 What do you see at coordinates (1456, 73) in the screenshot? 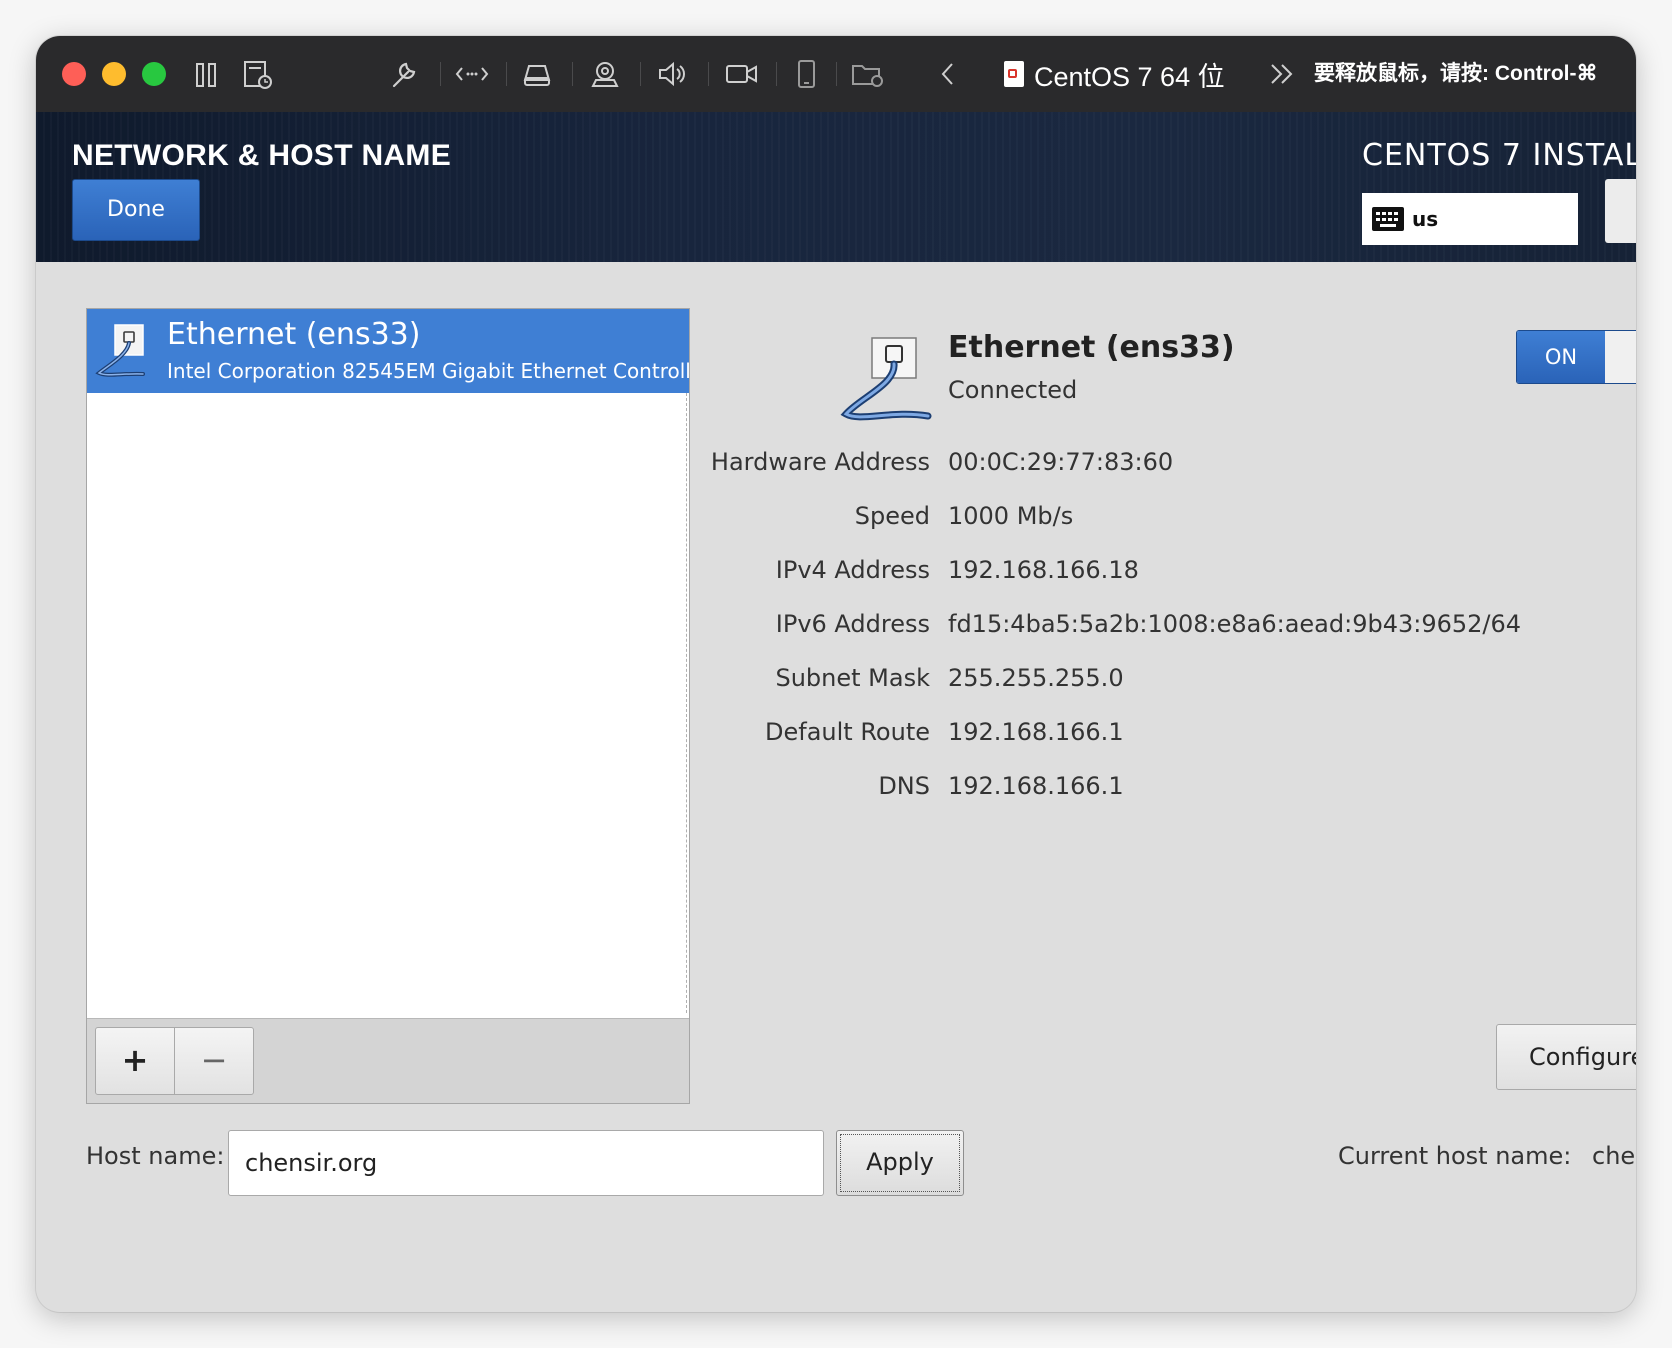
I see `mouse-release-hint: 要释放鼠标，请按: Control-⌘` at bounding box center [1456, 73].